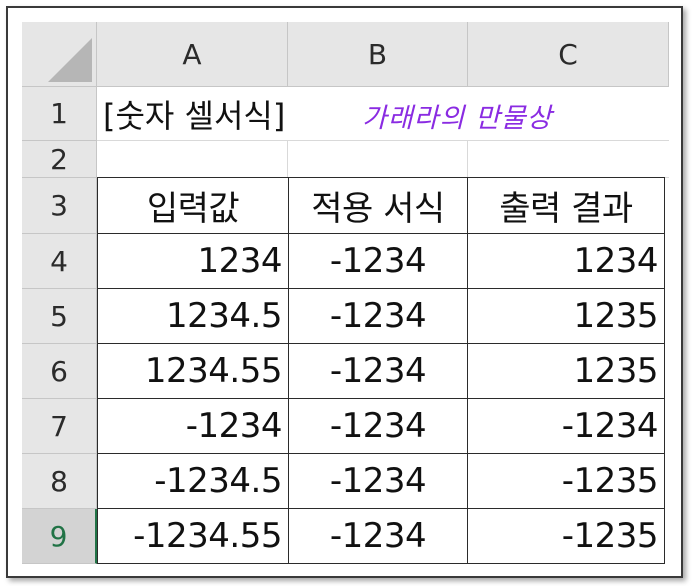  I want to click on cell-c9: -1235, so click(566, 536).